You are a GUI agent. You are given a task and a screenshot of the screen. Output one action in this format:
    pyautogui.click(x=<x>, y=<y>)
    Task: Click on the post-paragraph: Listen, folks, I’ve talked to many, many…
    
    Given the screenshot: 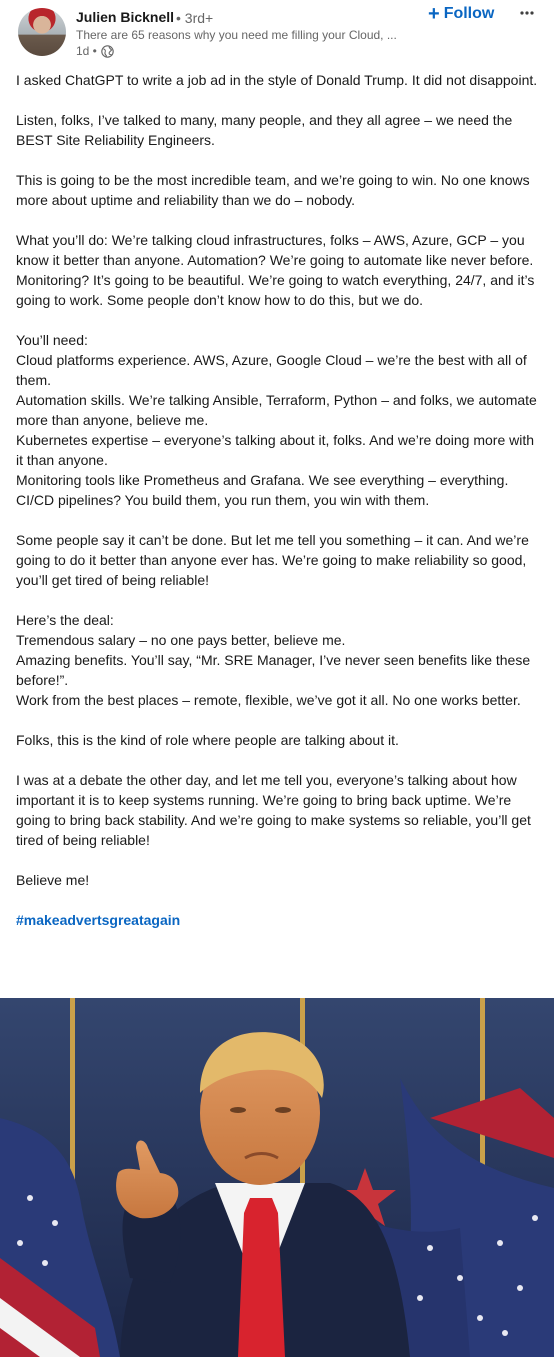 What is the action you would take?
    pyautogui.click(x=264, y=130)
    